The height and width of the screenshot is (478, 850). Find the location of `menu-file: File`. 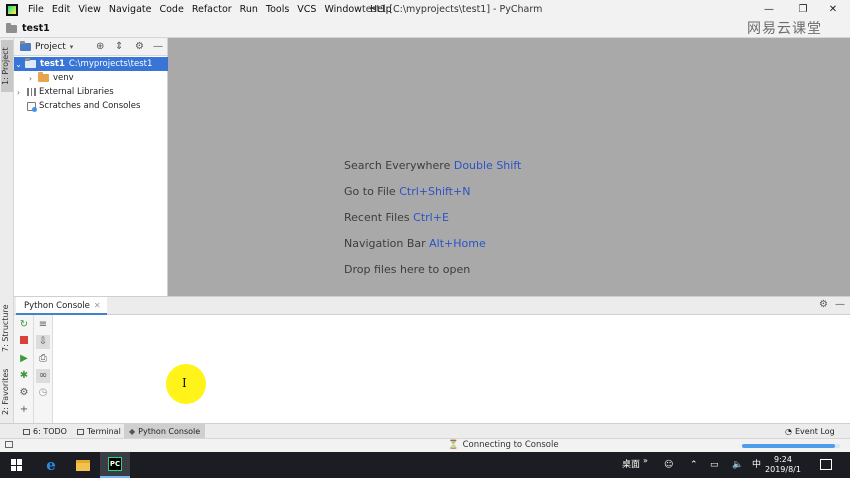

menu-file: File is located at coordinates (36, 10).